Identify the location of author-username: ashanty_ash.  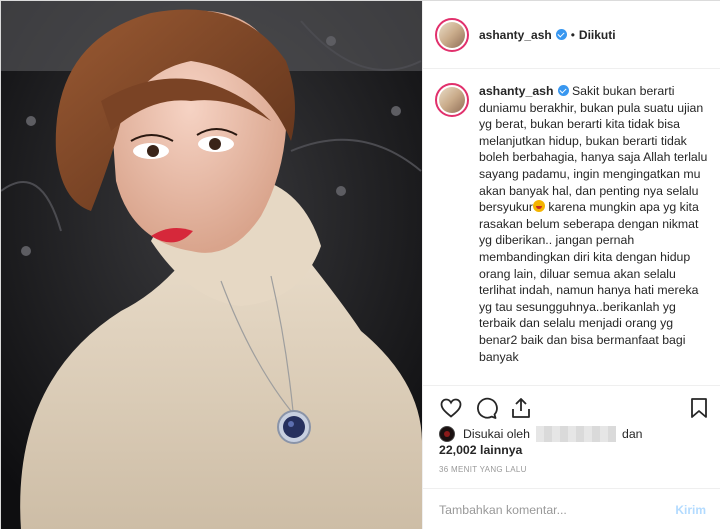
(515, 35).